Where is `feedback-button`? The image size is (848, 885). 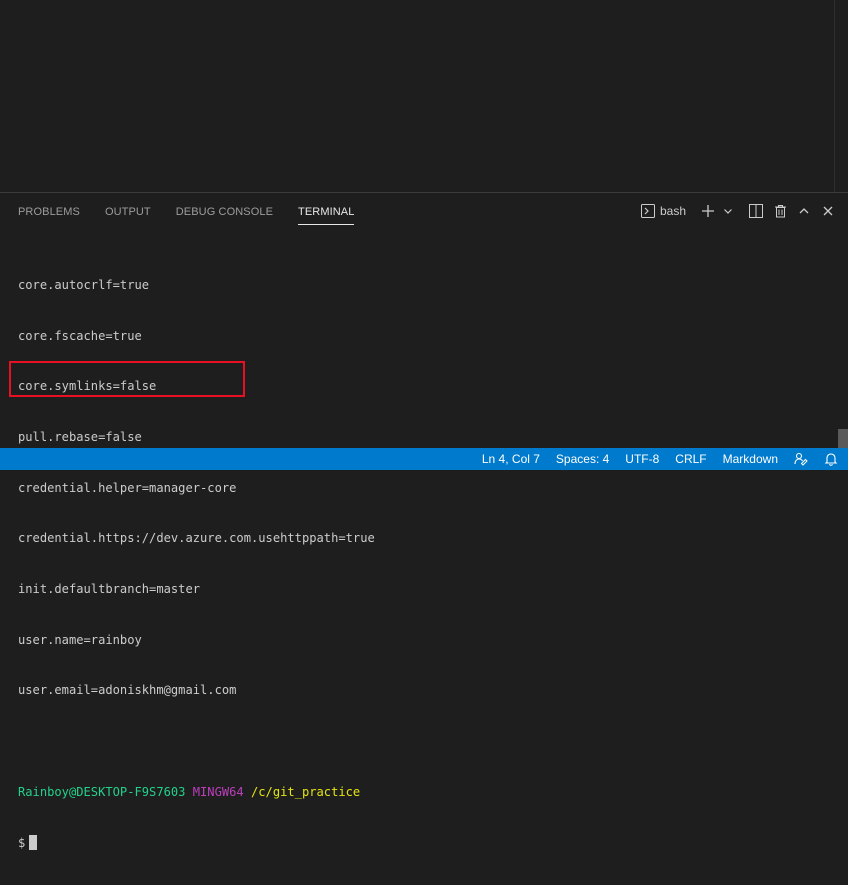
feedback-button is located at coordinates (801, 459).